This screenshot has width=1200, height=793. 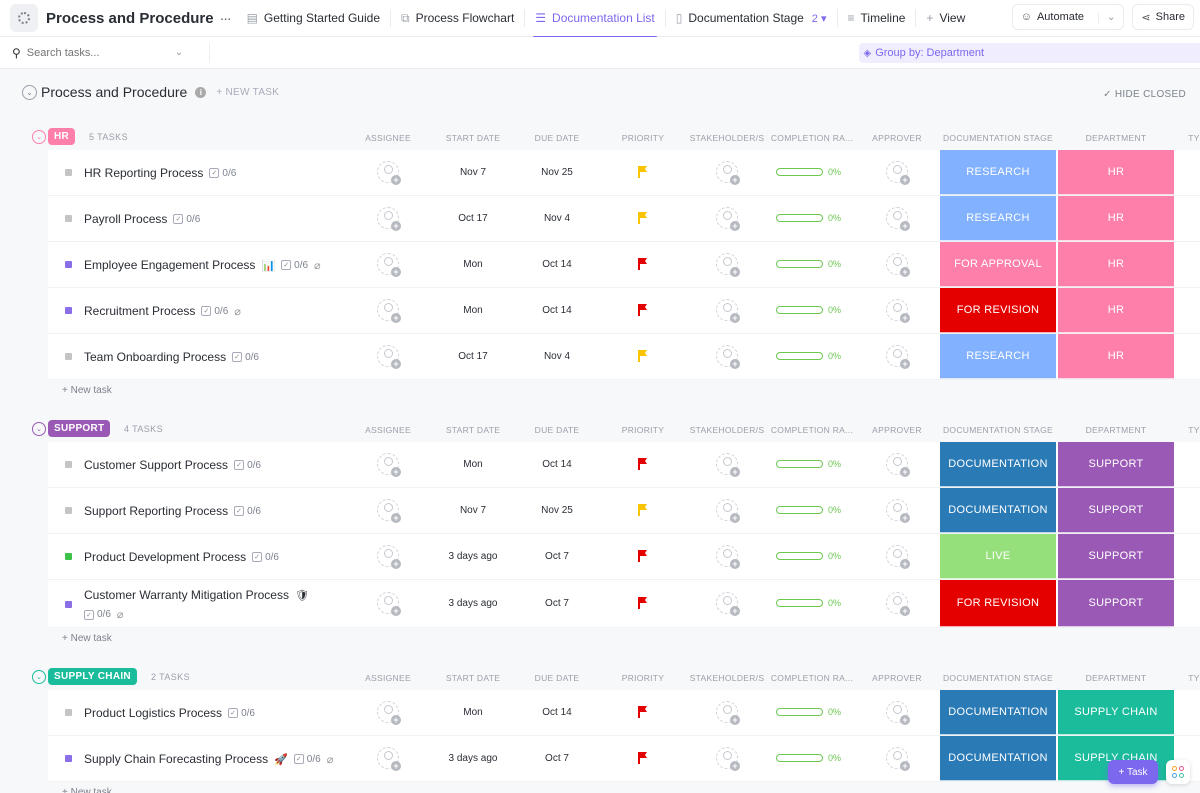 What do you see at coordinates (877, 18) in the screenshot?
I see `tab-timeline: ≡ Timeline` at bounding box center [877, 18].